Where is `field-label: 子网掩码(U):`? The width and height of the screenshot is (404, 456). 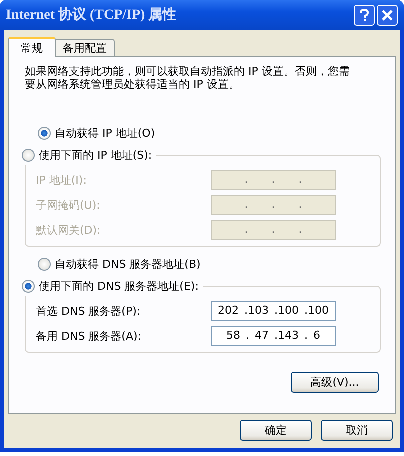
field-label: 子网掩码(U): is located at coordinates (68, 205).